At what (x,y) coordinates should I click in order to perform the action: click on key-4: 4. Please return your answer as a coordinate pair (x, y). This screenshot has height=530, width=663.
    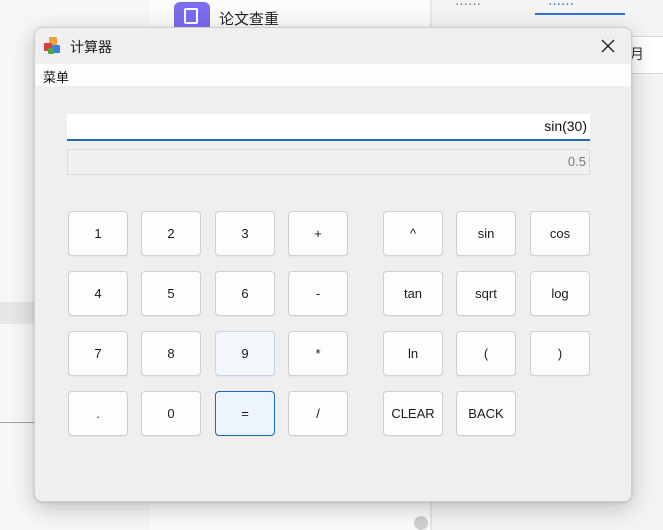
    Looking at the image, I should click on (98, 293).